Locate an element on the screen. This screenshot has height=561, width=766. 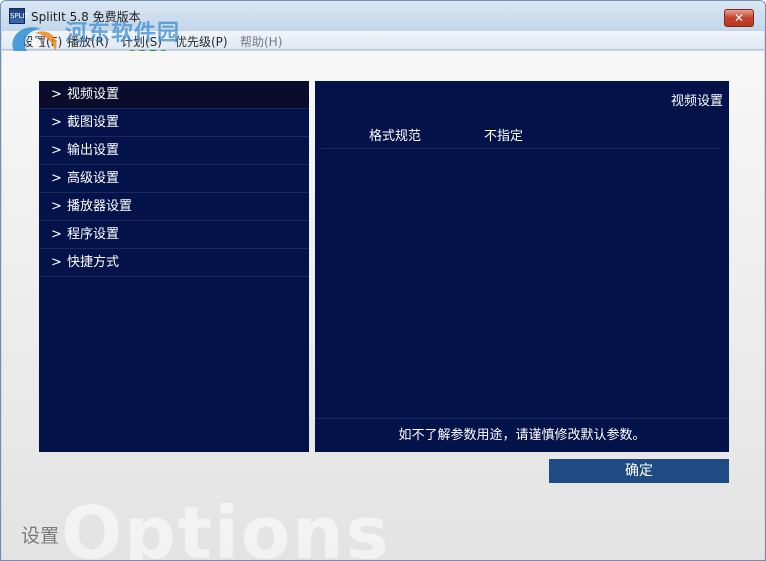
nav-item-label: 程序设置 is located at coordinates (93, 234).